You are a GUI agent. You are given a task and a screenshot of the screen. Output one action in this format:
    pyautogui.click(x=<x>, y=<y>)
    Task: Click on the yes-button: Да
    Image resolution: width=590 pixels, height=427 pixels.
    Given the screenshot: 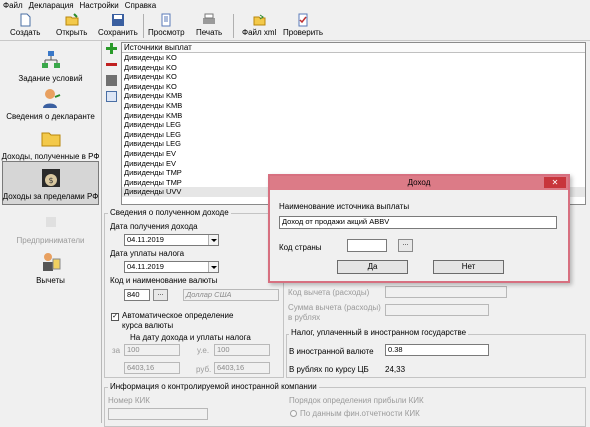 What is the action you would take?
    pyautogui.click(x=372, y=267)
    